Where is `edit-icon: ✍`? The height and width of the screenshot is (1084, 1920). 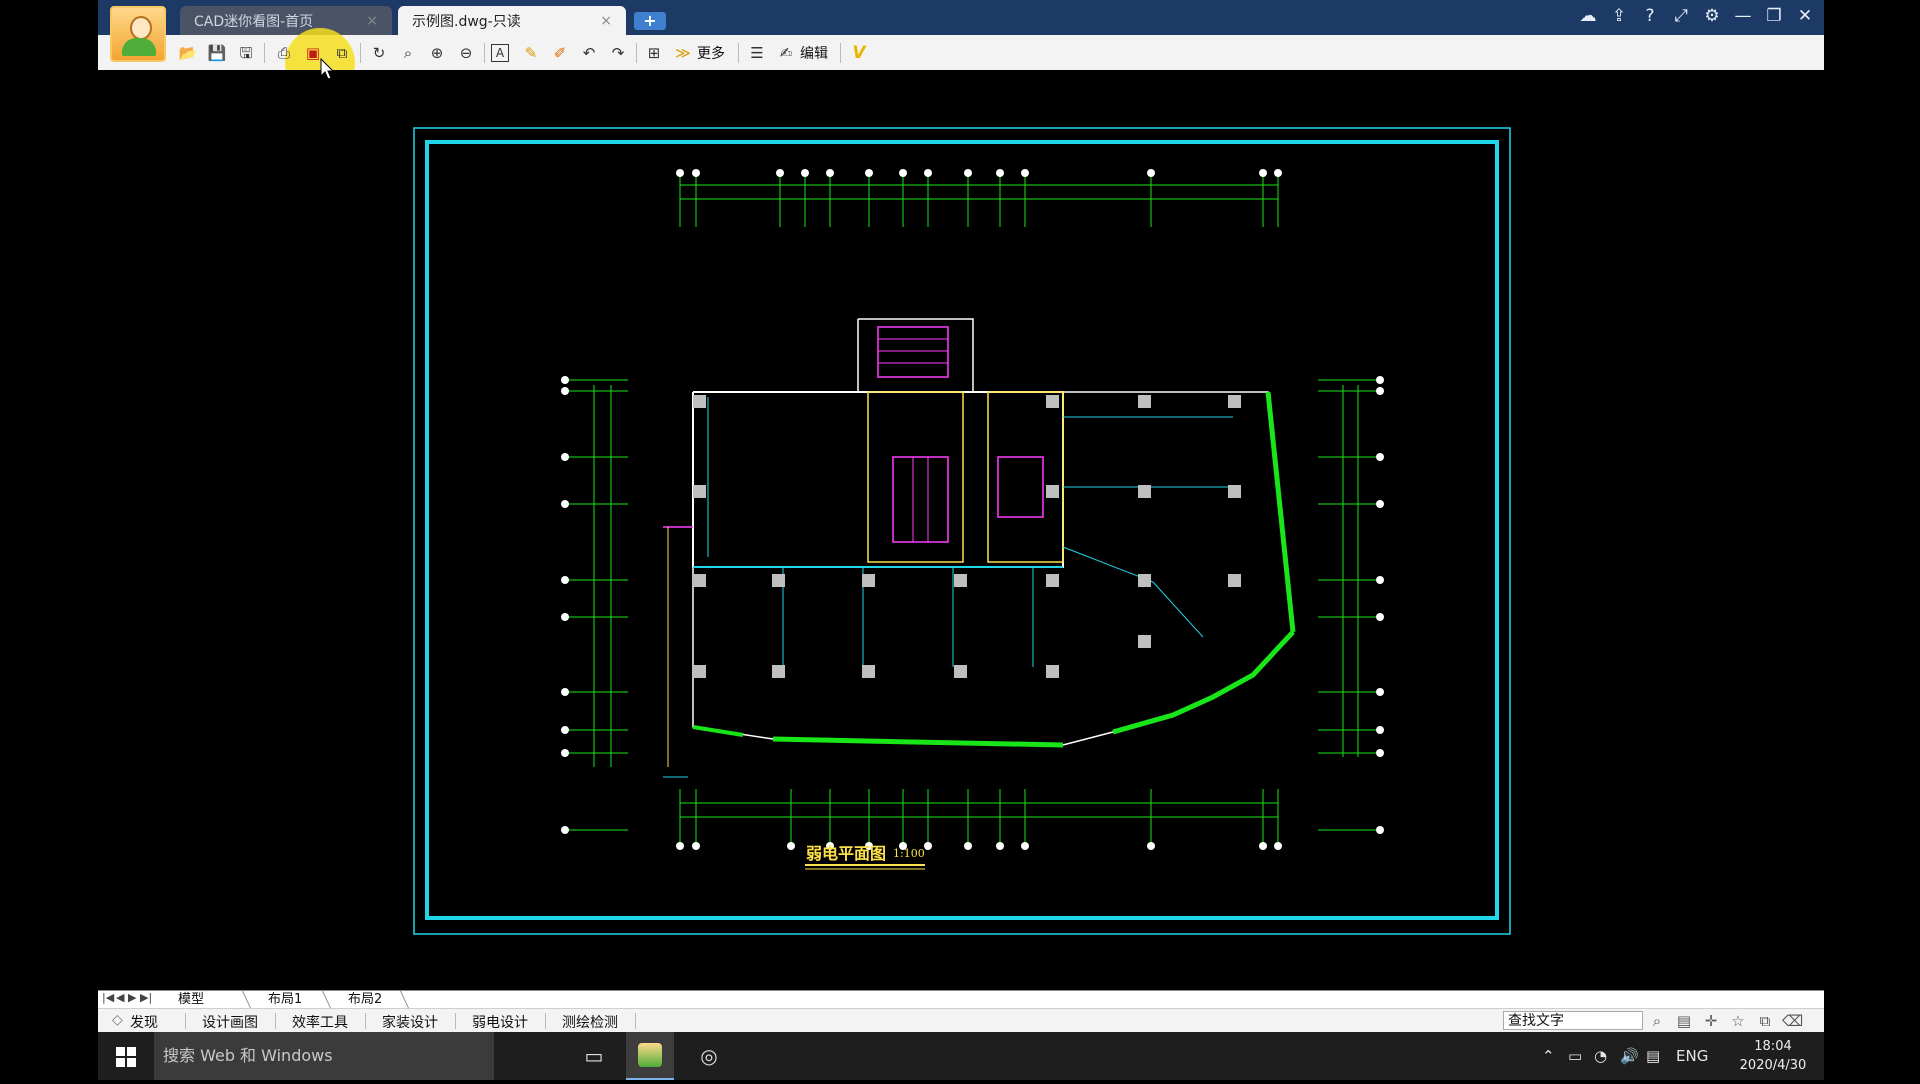
edit-icon: ✍ is located at coordinates (786, 53).